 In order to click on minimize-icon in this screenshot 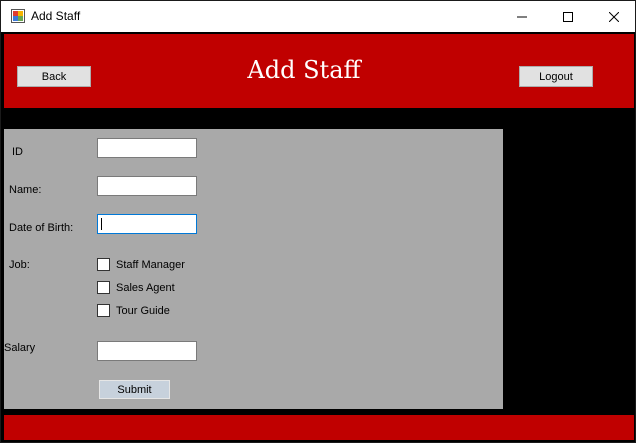, I will do `click(522, 16)`.